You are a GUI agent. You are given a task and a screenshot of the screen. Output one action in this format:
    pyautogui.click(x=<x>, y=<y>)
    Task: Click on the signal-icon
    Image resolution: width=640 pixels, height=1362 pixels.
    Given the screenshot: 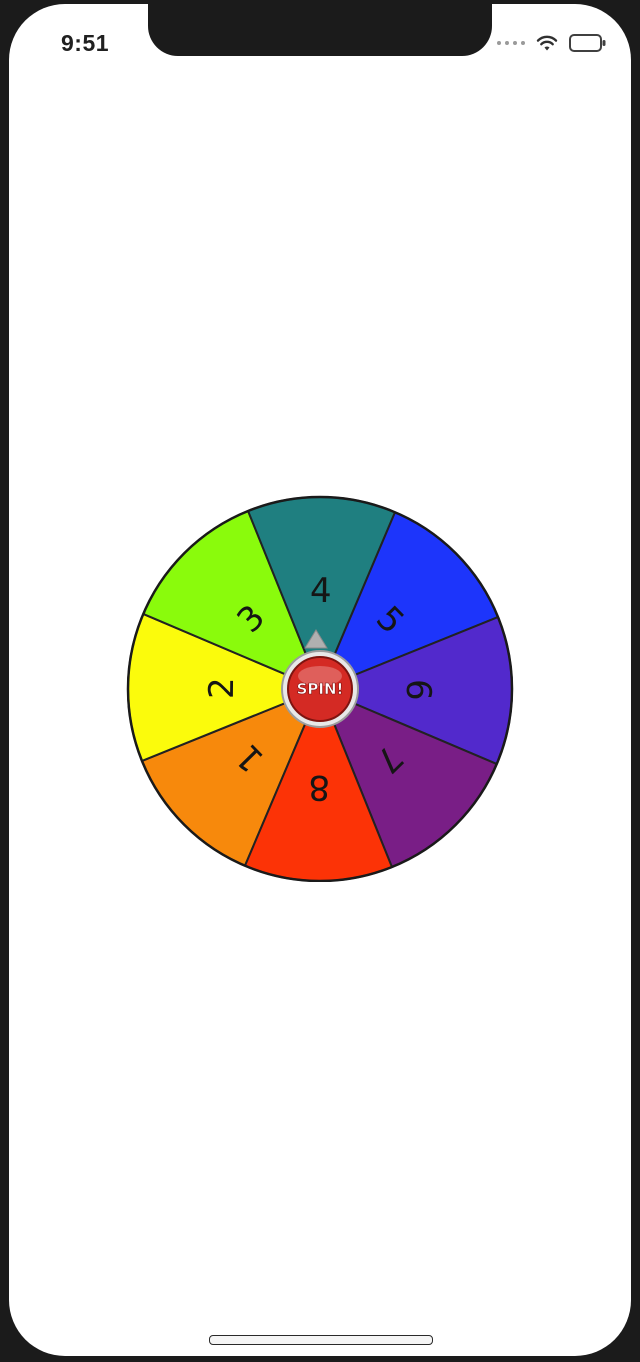 What is the action you would take?
    pyautogui.click(x=511, y=43)
    